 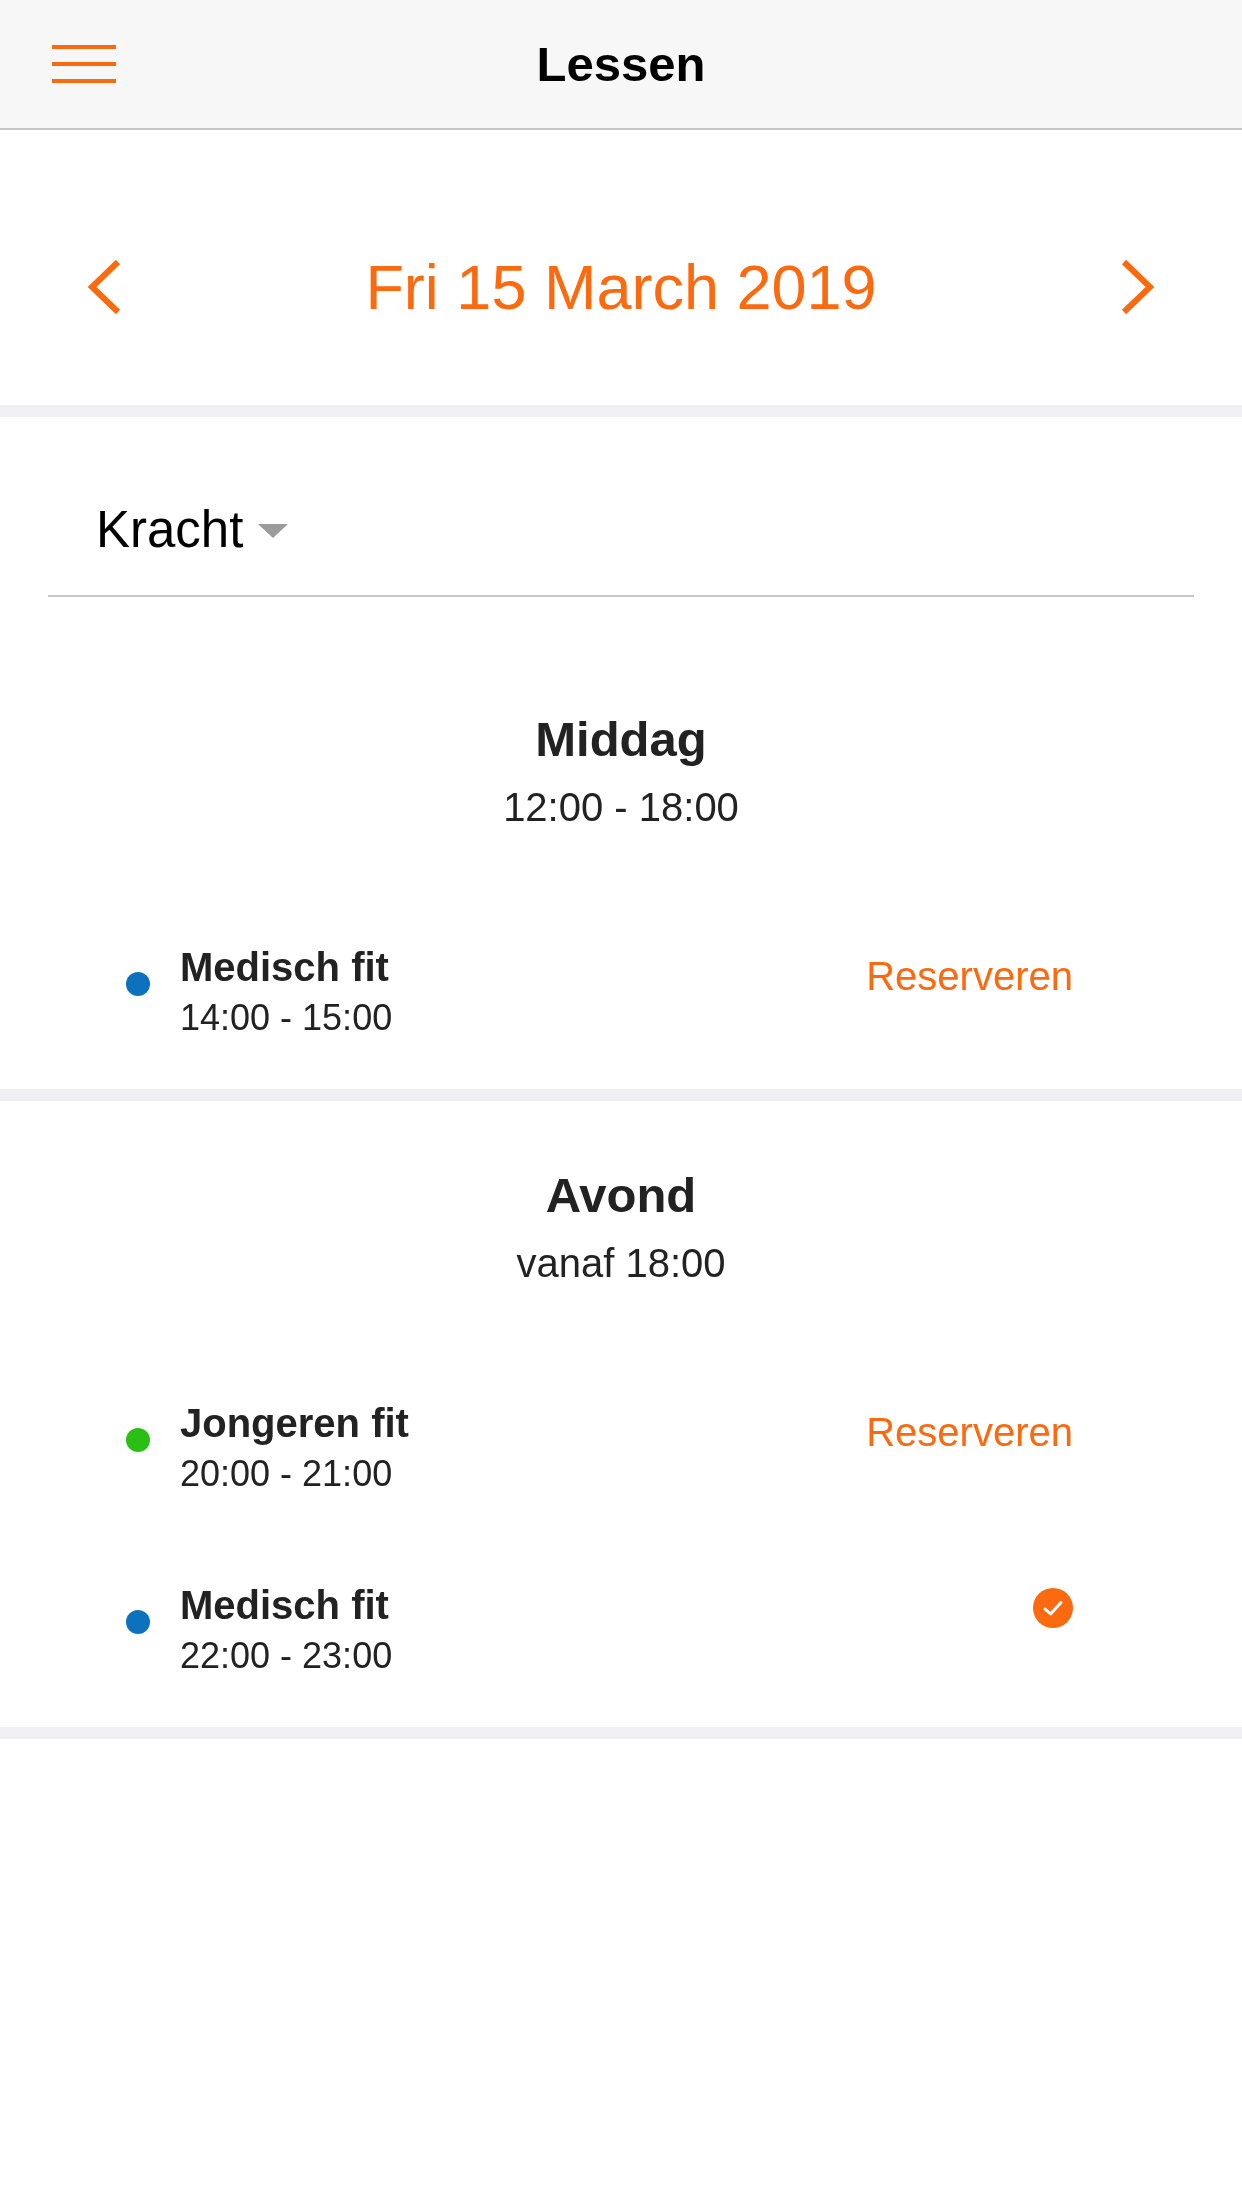 What do you see at coordinates (621, 807) in the screenshot?
I see `section-time: 12:00 - 18:00` at bounding box center [621, 807].